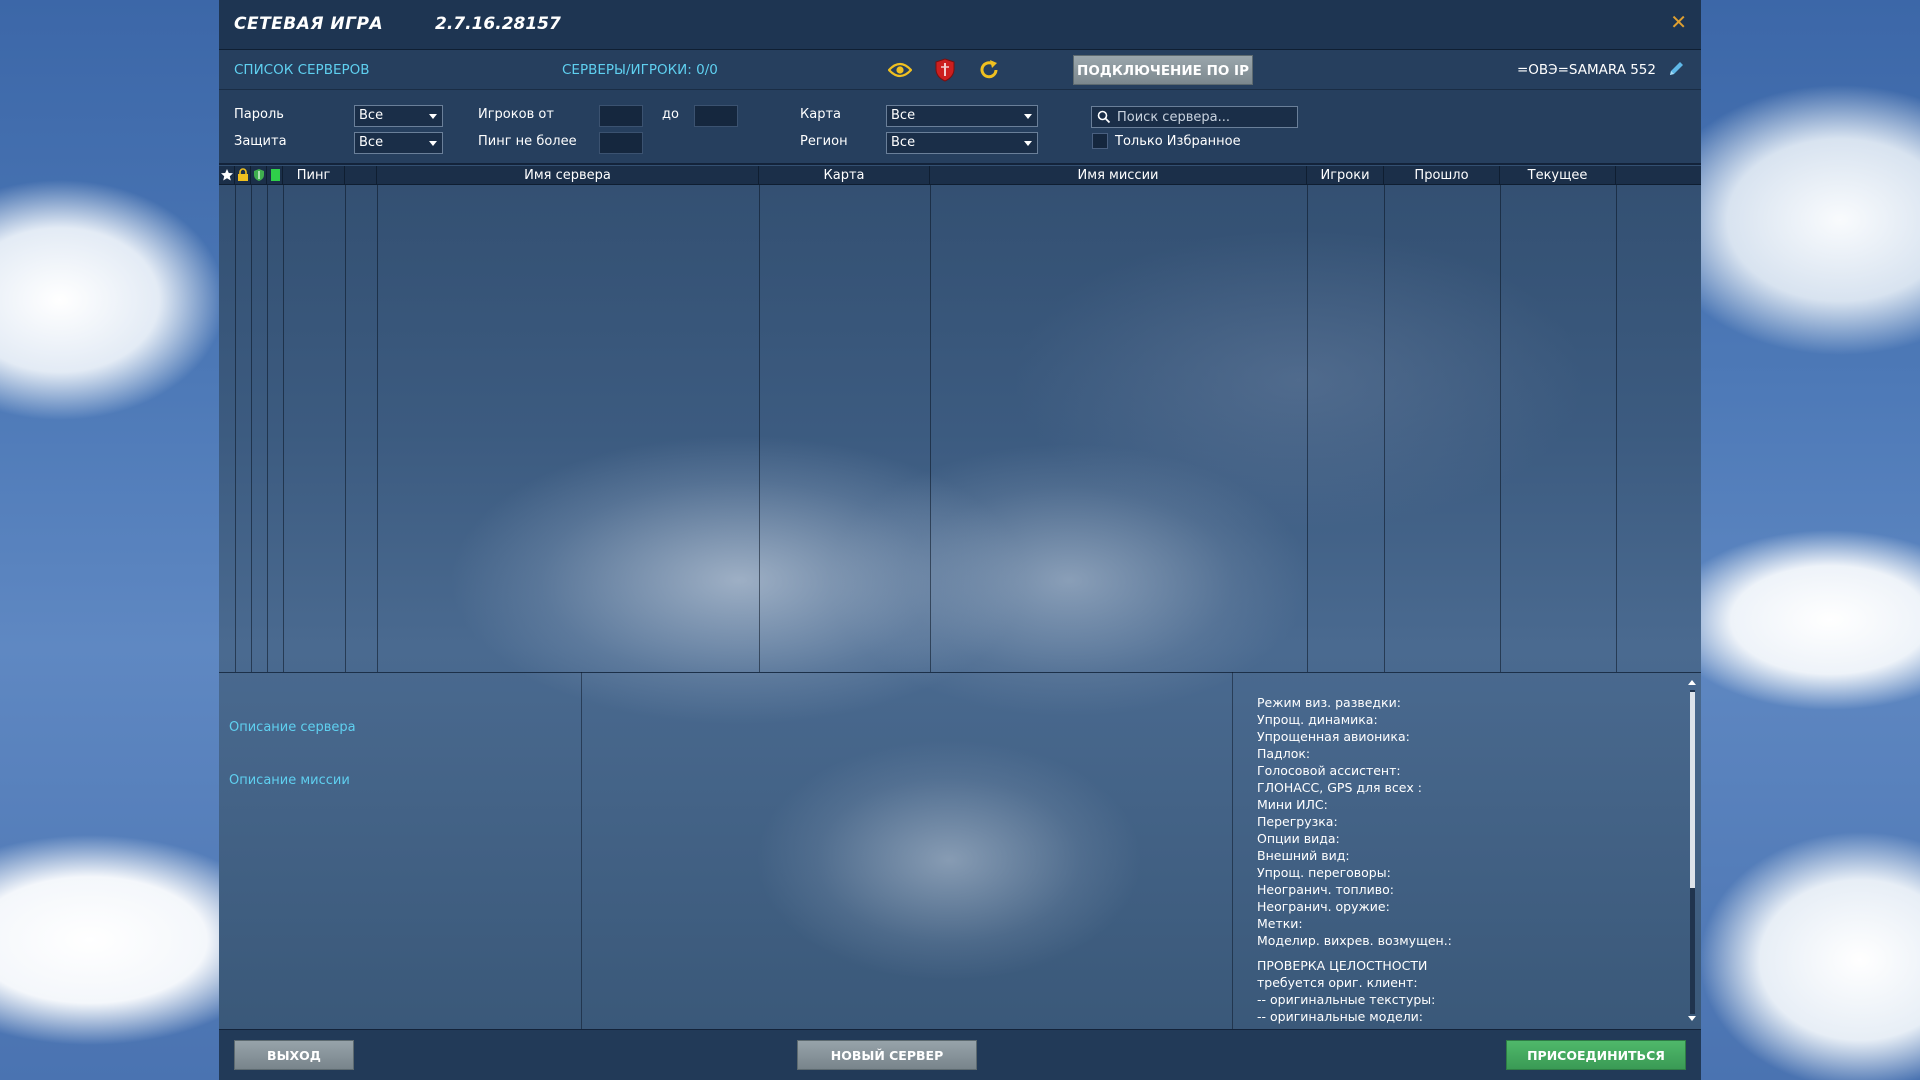 Image resolution: width=1920 pixels, height=1080 pixels. I want to click on protection-label: Защита, so click(260, 141).